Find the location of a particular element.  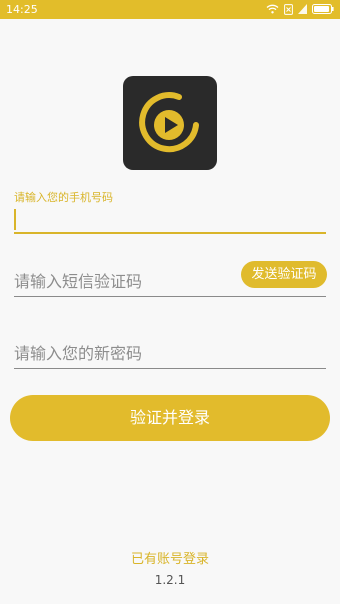

verify-login-button: 验证并登录 is located at coordinates (170, 418).